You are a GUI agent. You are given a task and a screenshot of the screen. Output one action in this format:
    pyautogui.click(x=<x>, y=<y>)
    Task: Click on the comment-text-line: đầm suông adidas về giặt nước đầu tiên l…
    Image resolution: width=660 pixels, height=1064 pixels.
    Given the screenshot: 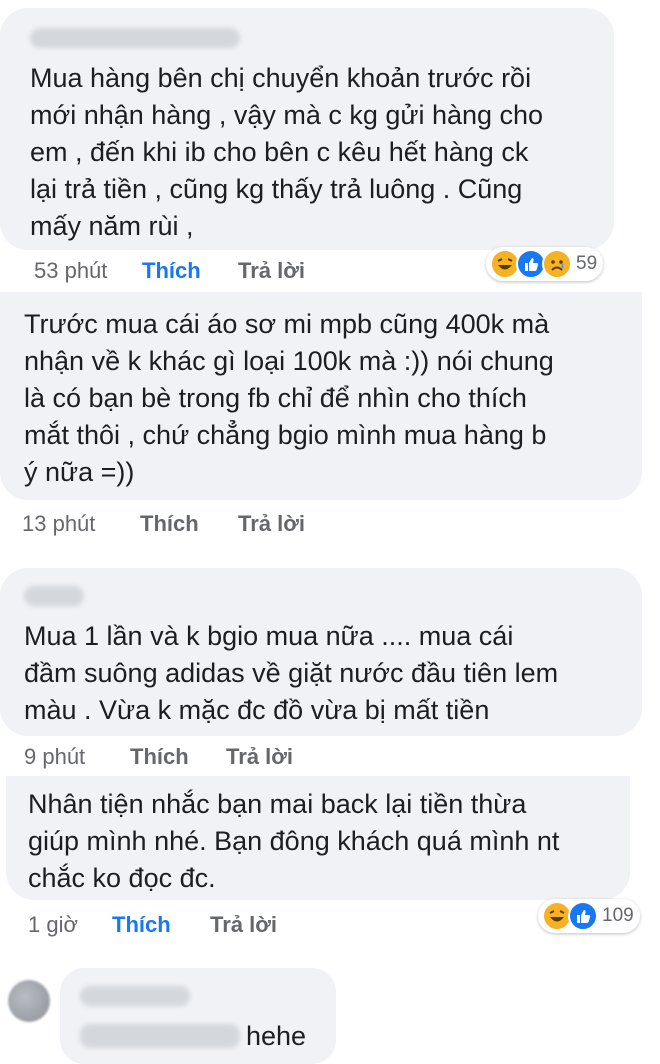 What is the action you would take?
    pyautogui.click(x=291, y=673)
    